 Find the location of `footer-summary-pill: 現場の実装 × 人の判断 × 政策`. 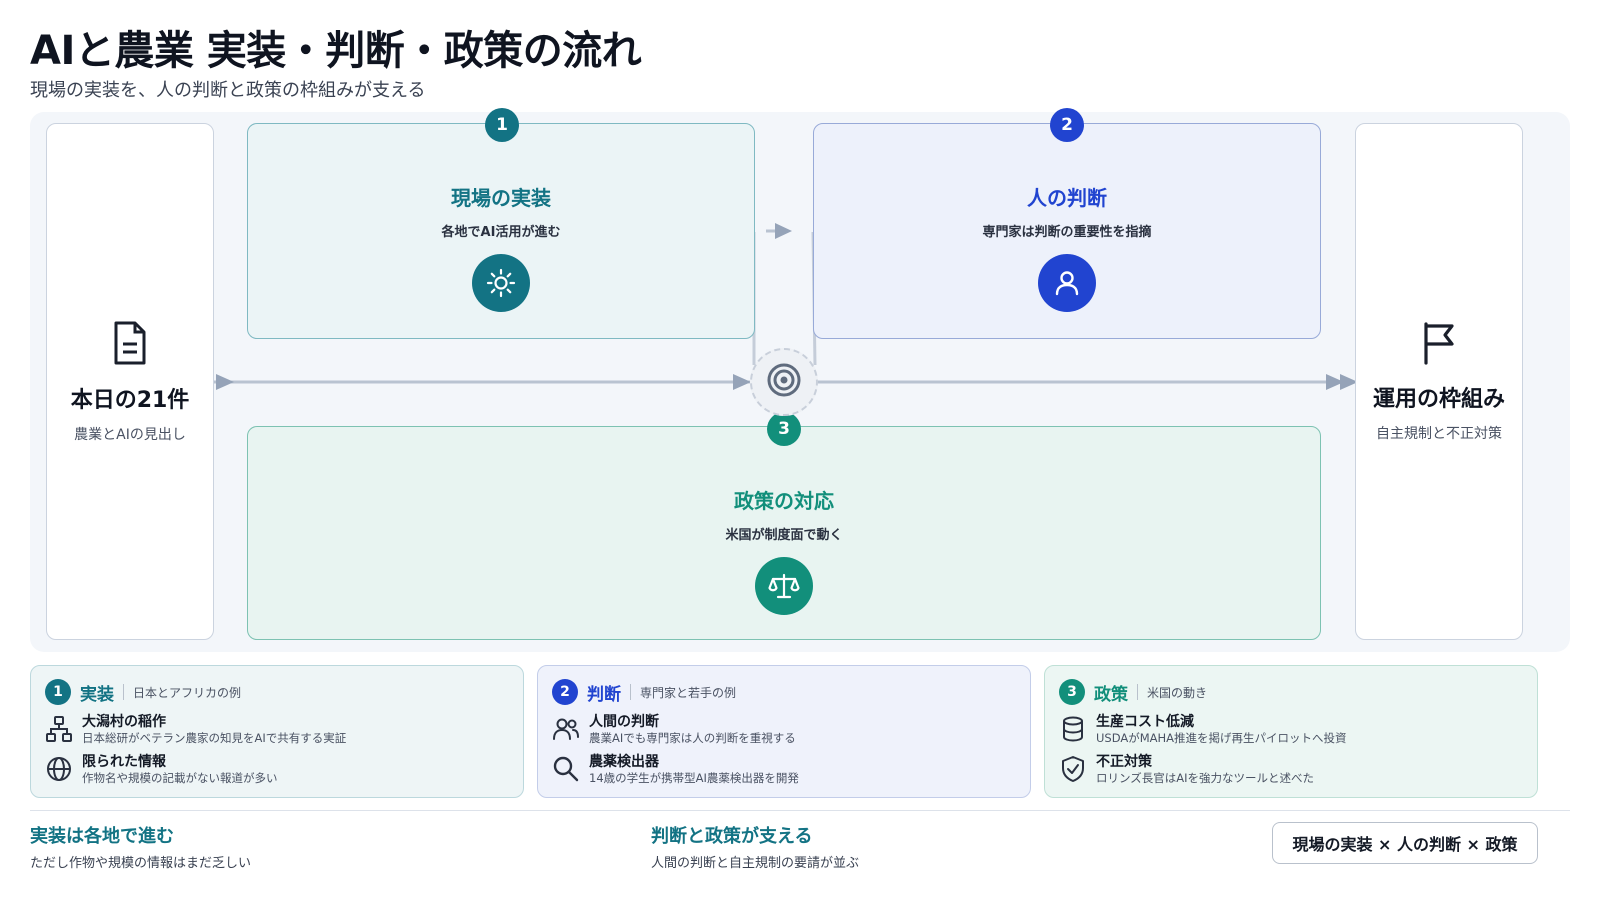

footer-summary-pill: 現場の実装 × 人の判断 × 政策 is located at coordinates (1405, 843).